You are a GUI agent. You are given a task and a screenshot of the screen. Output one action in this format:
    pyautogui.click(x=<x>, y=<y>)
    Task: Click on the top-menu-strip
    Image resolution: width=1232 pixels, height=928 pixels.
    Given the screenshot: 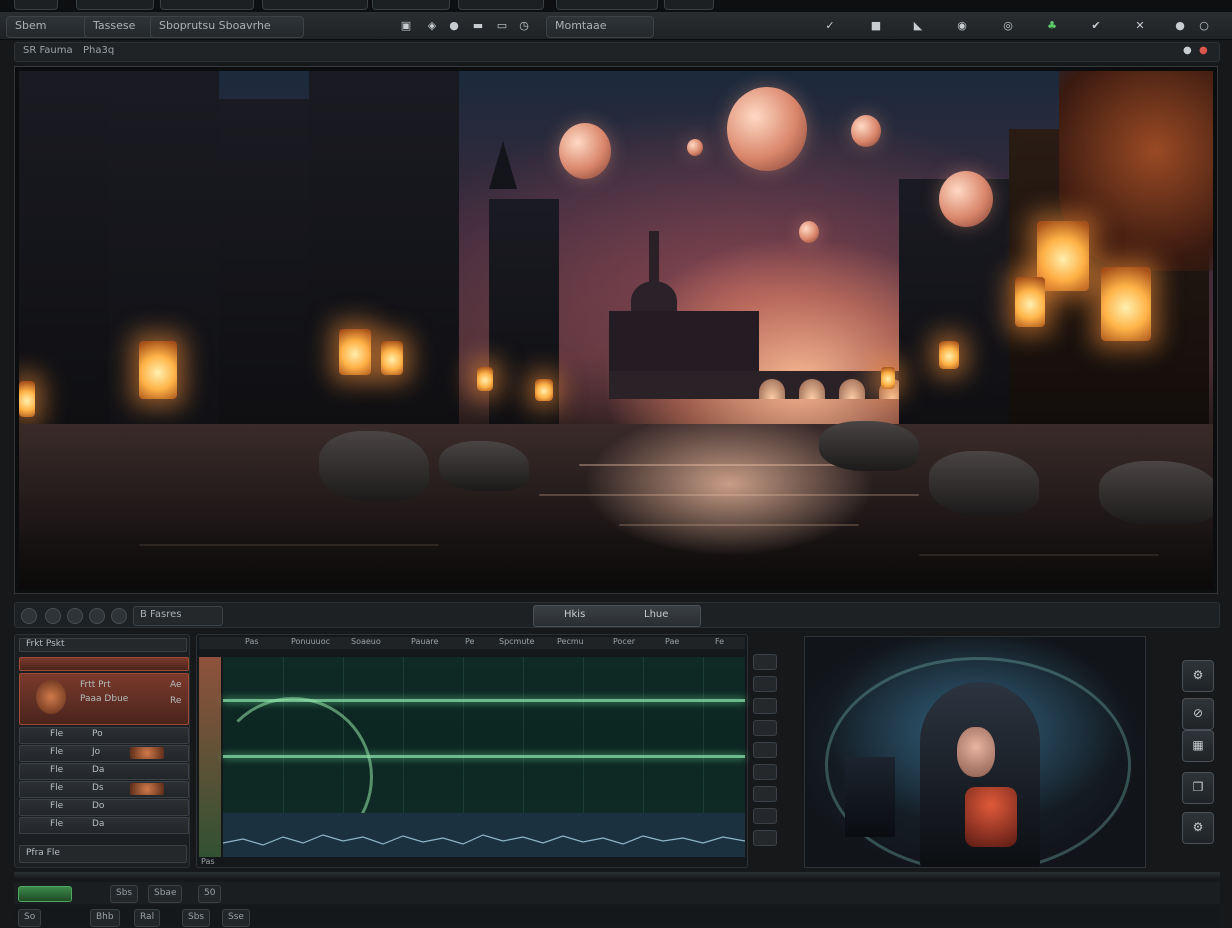 What is the action you would take?
    pyautogui.click(x=616, y=6)
    